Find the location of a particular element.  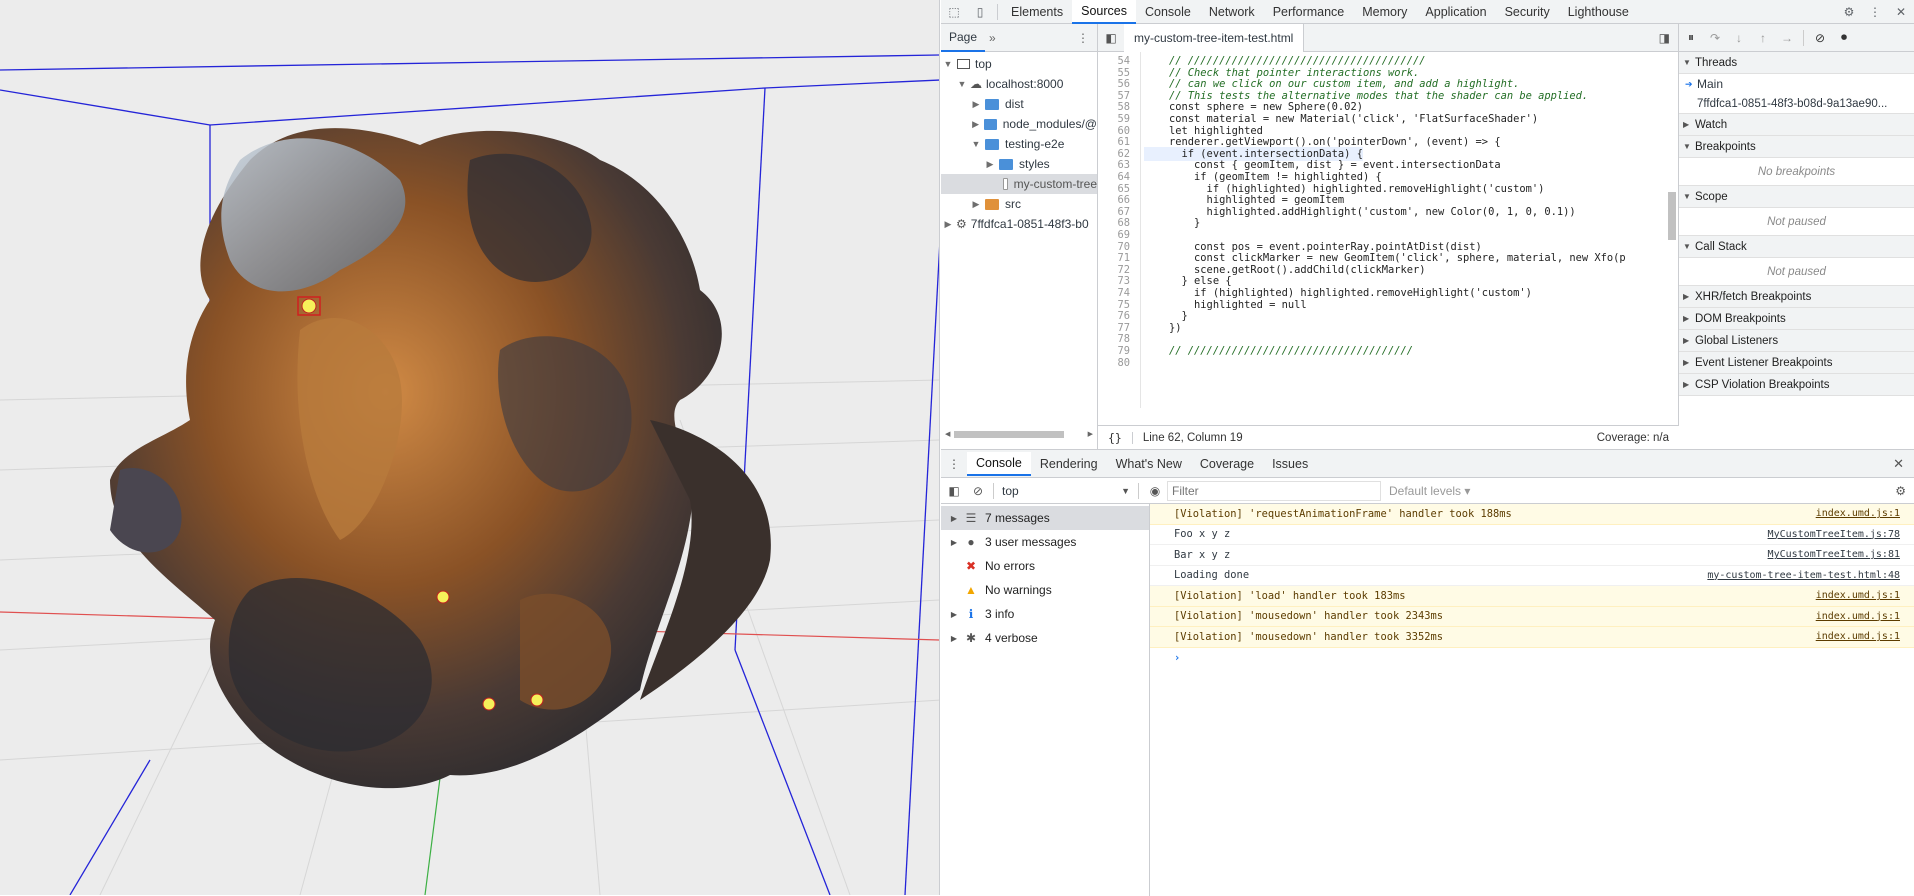

inspect-icon: ⬚ is located at coordinates (954, 12).